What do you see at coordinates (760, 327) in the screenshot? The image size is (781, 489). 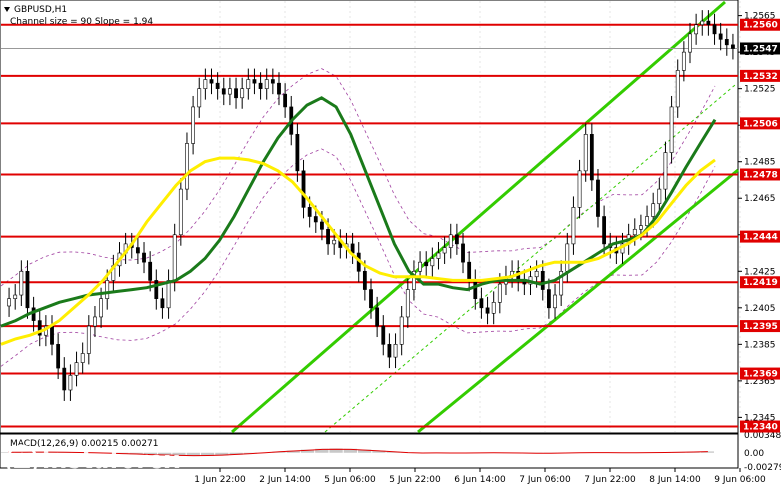 I see `level-label: 1.2395` at bounding box center [760, 327].